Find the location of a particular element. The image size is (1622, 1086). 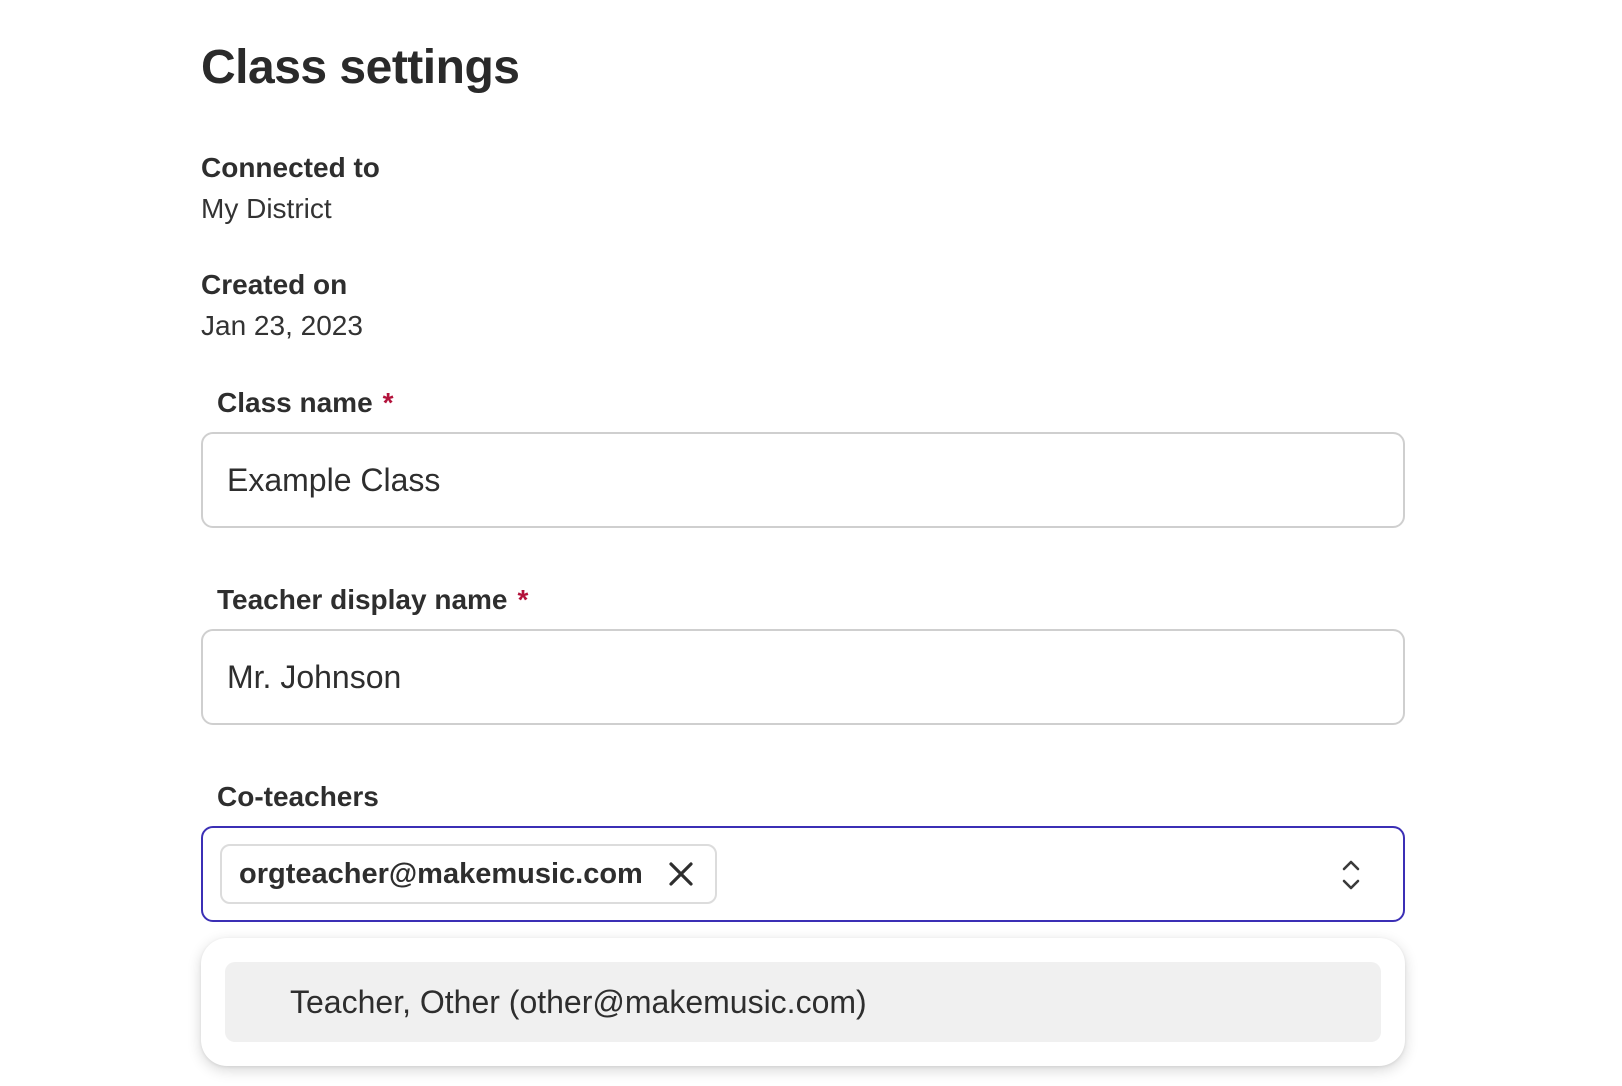

teacher-display-name-value: Mr. Johnson is located at coordinates (314, 676).